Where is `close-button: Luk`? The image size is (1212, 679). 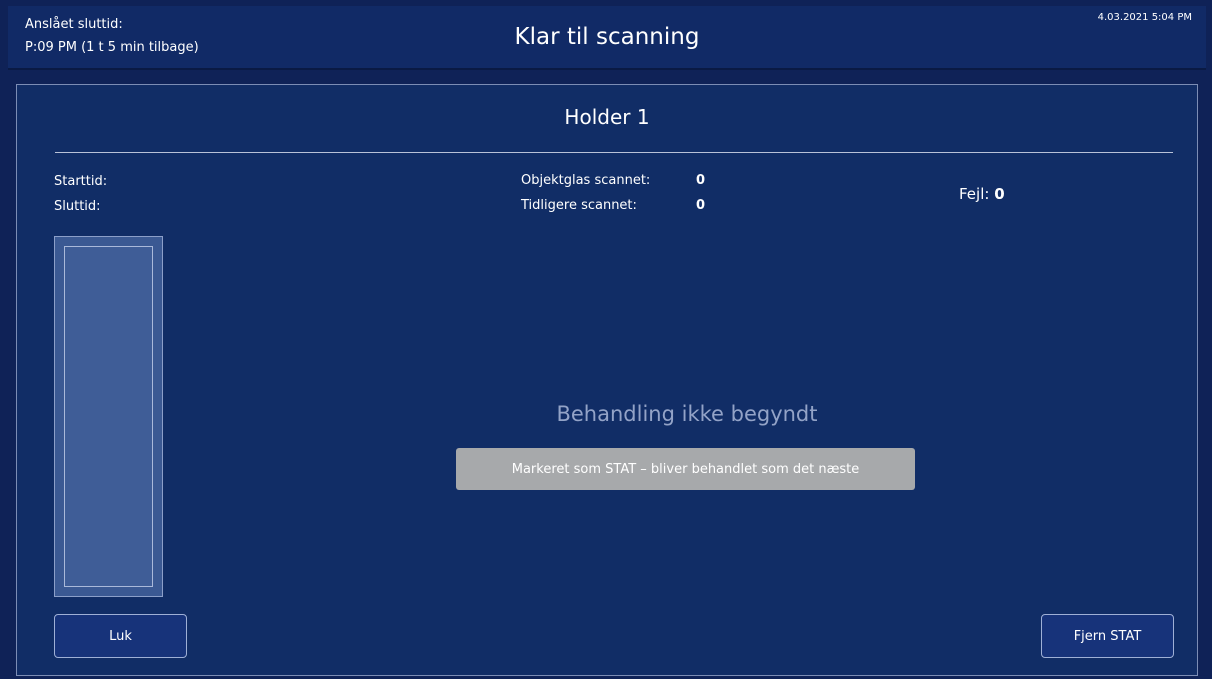
close-button: Luk is located at coordinates (120, 636).